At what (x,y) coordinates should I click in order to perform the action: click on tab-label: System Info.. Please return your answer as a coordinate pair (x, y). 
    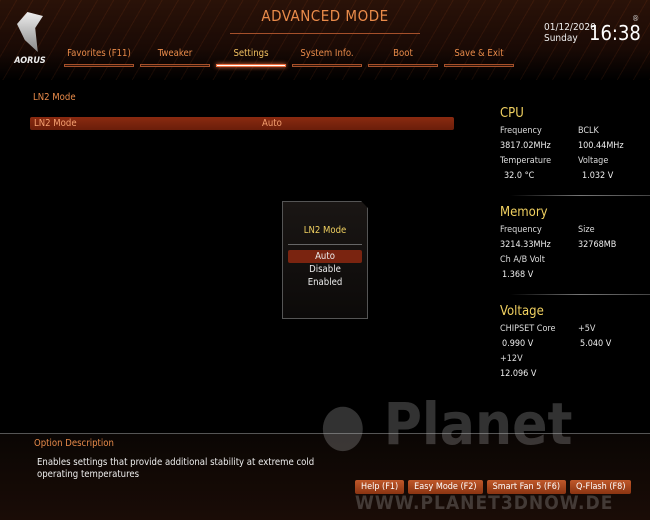
    Looking at the image, I should click on (327, 53).